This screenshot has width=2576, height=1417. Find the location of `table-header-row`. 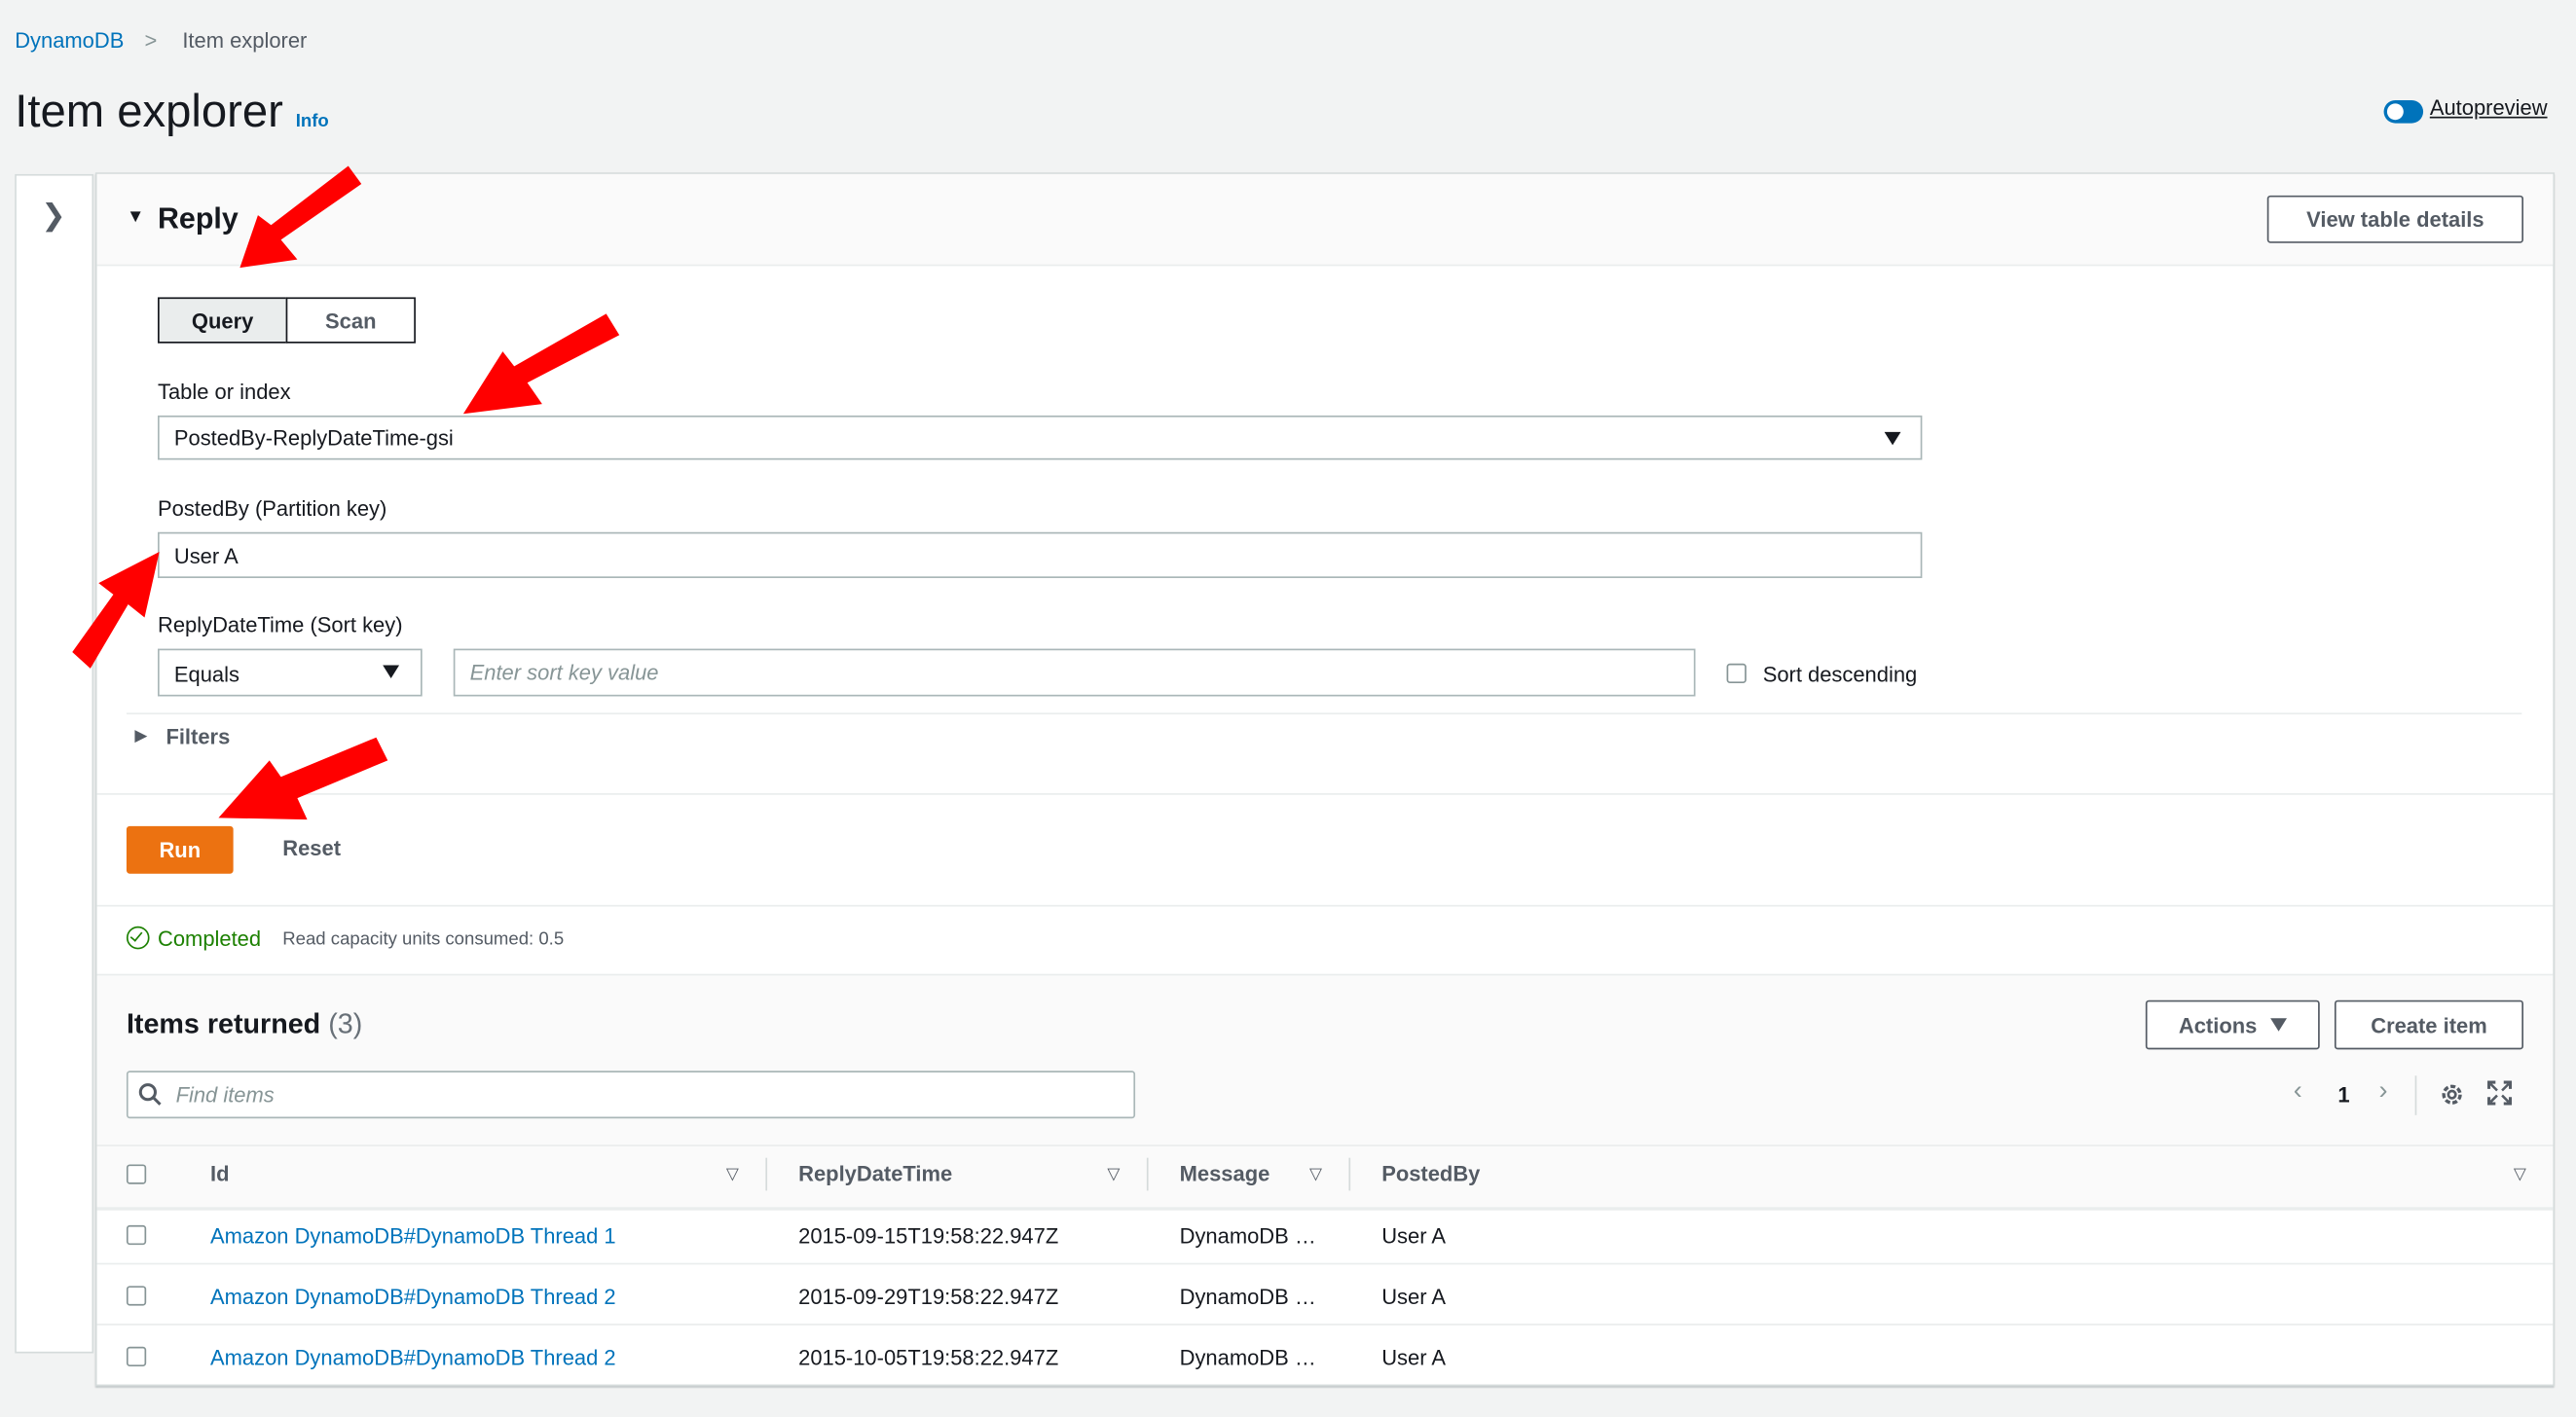

table-header-row is located at coordinates (1325, 1177).